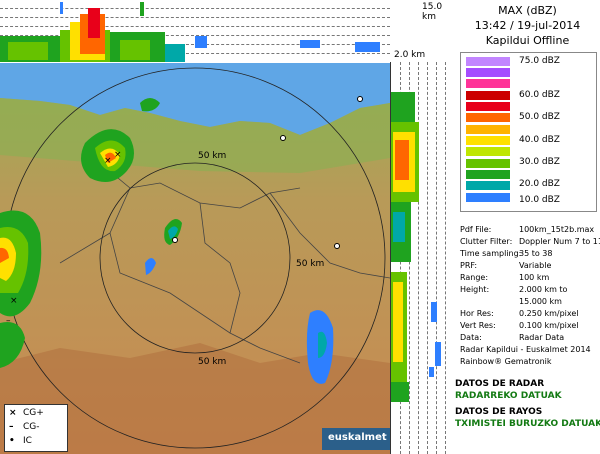  I want to click on legend-item-ic: • IC, so click(20, 441).